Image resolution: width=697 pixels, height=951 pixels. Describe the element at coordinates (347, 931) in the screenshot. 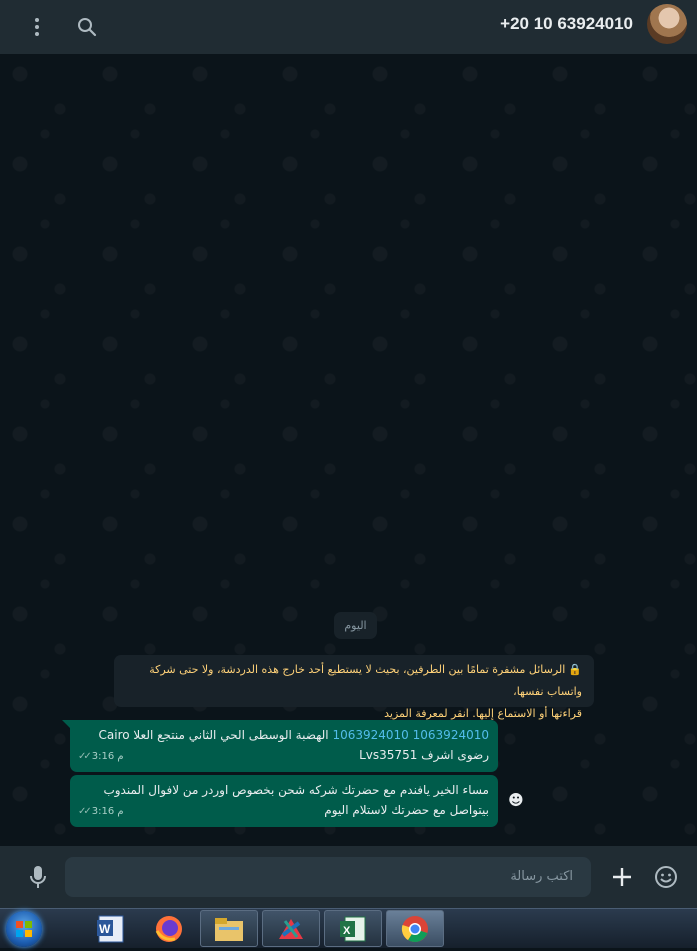

I see `svg-text: X` at that location.